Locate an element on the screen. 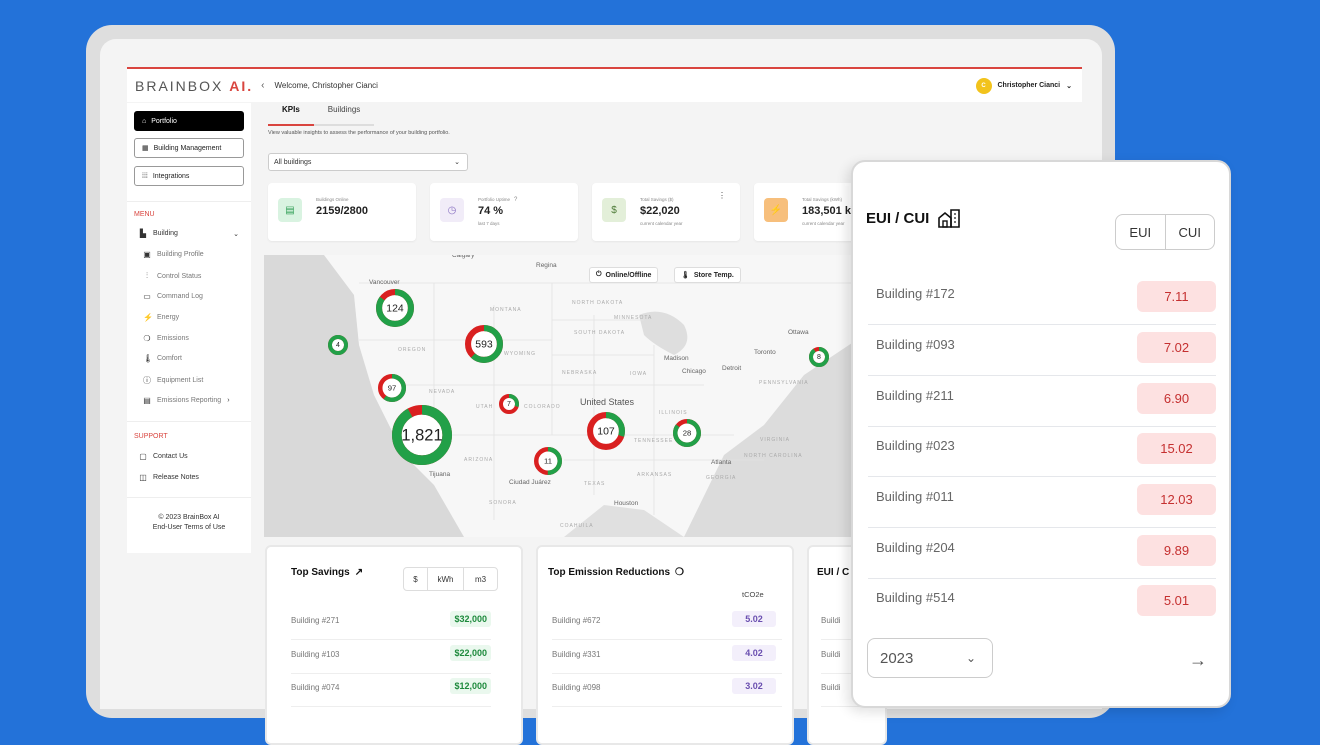 This screenshot has height=745, width=1320. savings-value: $12,000 is located at coordinates (470, 686).